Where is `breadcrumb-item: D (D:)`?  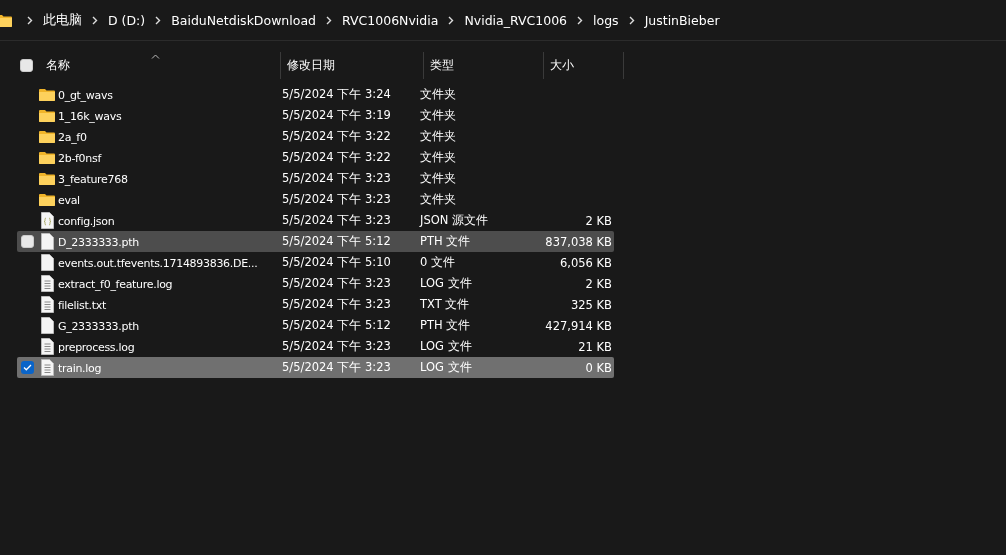
breadcrumb-item: D (D:) is located at coordinates (127, 20).